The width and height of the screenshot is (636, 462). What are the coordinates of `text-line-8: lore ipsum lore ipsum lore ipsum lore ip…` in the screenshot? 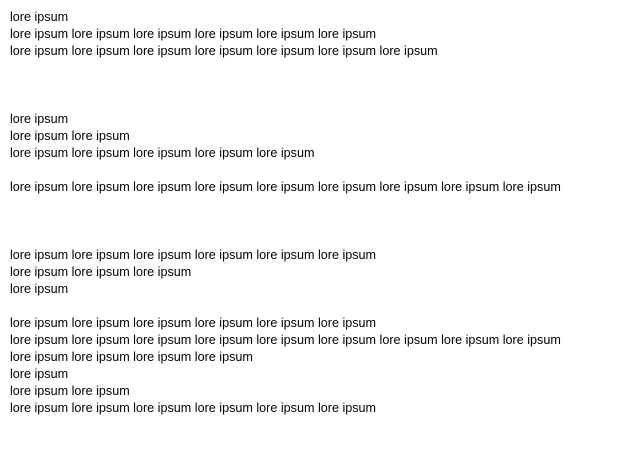 It's located at (193, 255).